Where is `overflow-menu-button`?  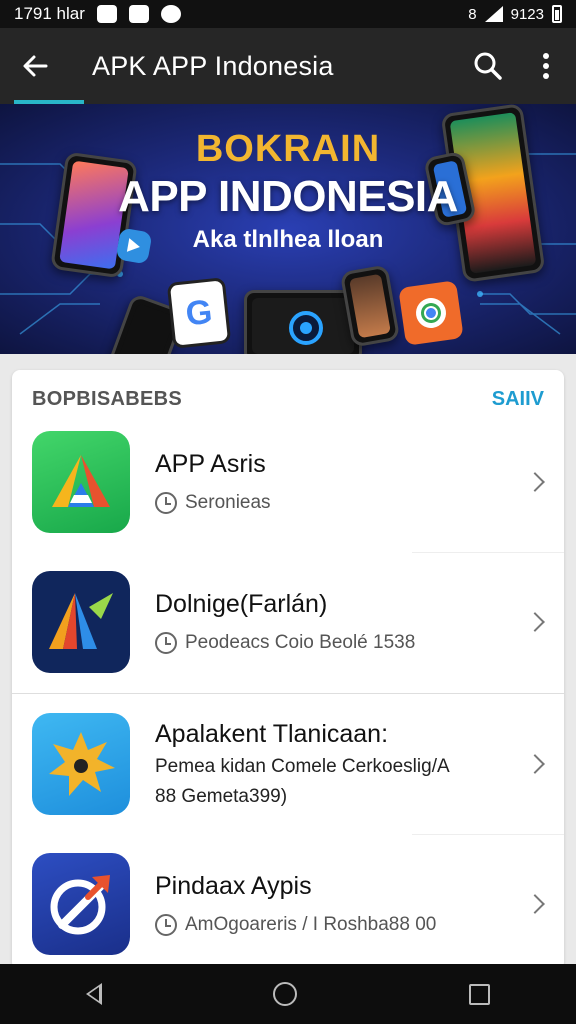 overflow-menu-button is located at coordinates (546, 66).